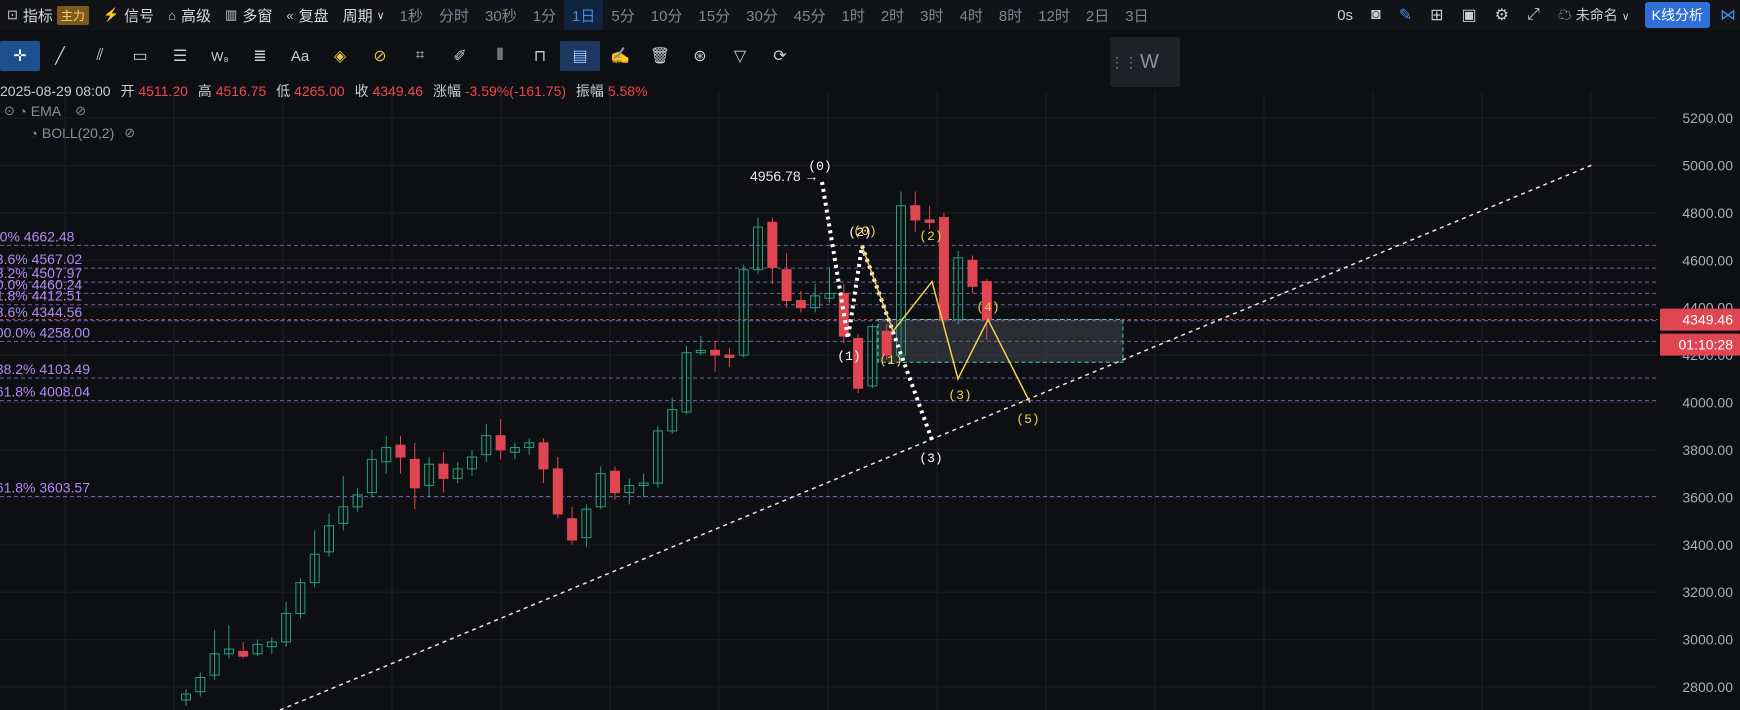  What do you see at coordinates (987, 307) in the screenshot?
I see `yellow-wave-label: (4)` at bounding box center [987, 307].